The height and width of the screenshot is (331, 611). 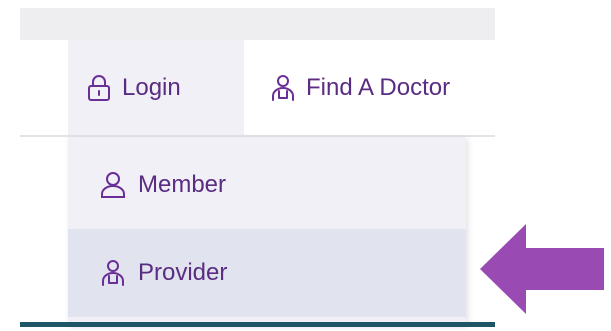 I want to click on find-doctor-tab: Find A Doctor, so click(x=369, y=87).